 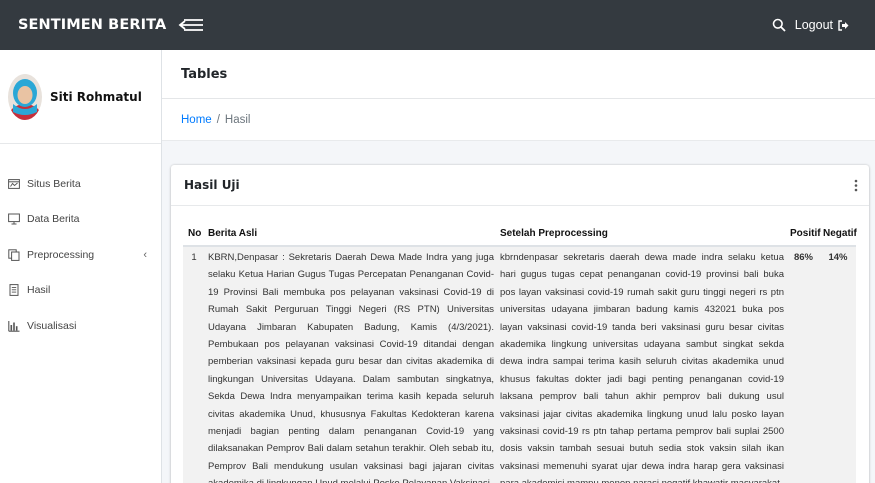 I want to click on brand-title: SENTIMEN BERITA, so click(x=83, y=25).